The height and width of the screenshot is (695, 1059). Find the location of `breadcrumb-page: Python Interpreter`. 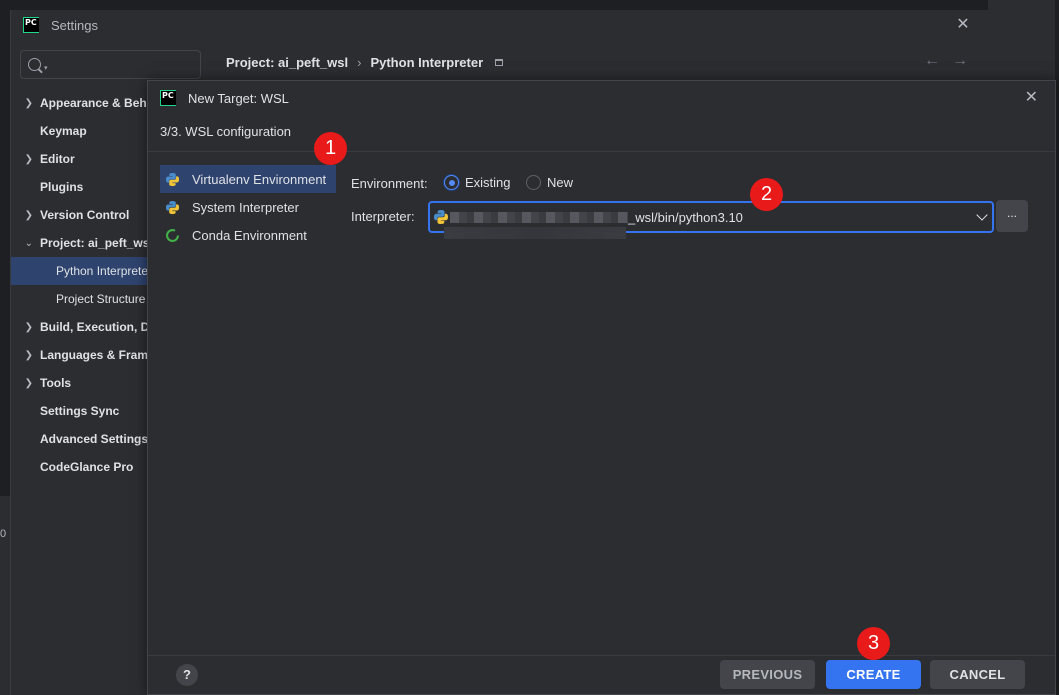

breadcrumb-page: Python Interpreter is located at coordinates (427, 62).